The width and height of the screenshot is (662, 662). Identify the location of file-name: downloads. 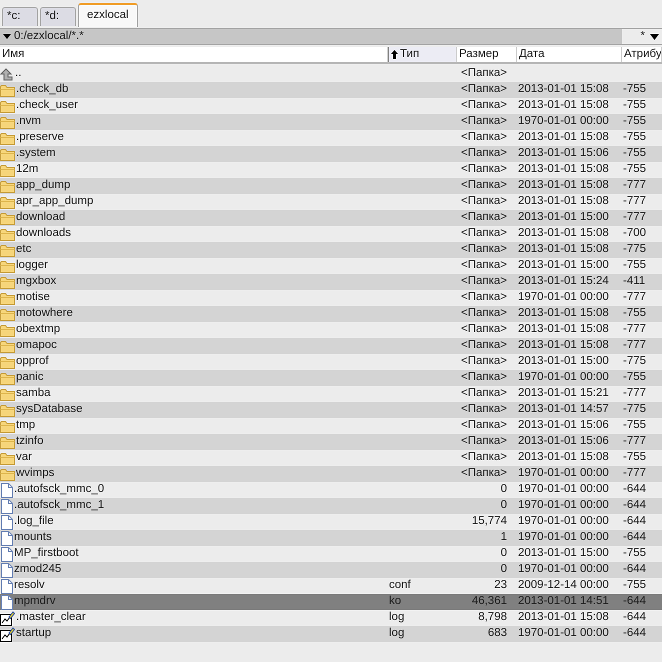
(43, 234).